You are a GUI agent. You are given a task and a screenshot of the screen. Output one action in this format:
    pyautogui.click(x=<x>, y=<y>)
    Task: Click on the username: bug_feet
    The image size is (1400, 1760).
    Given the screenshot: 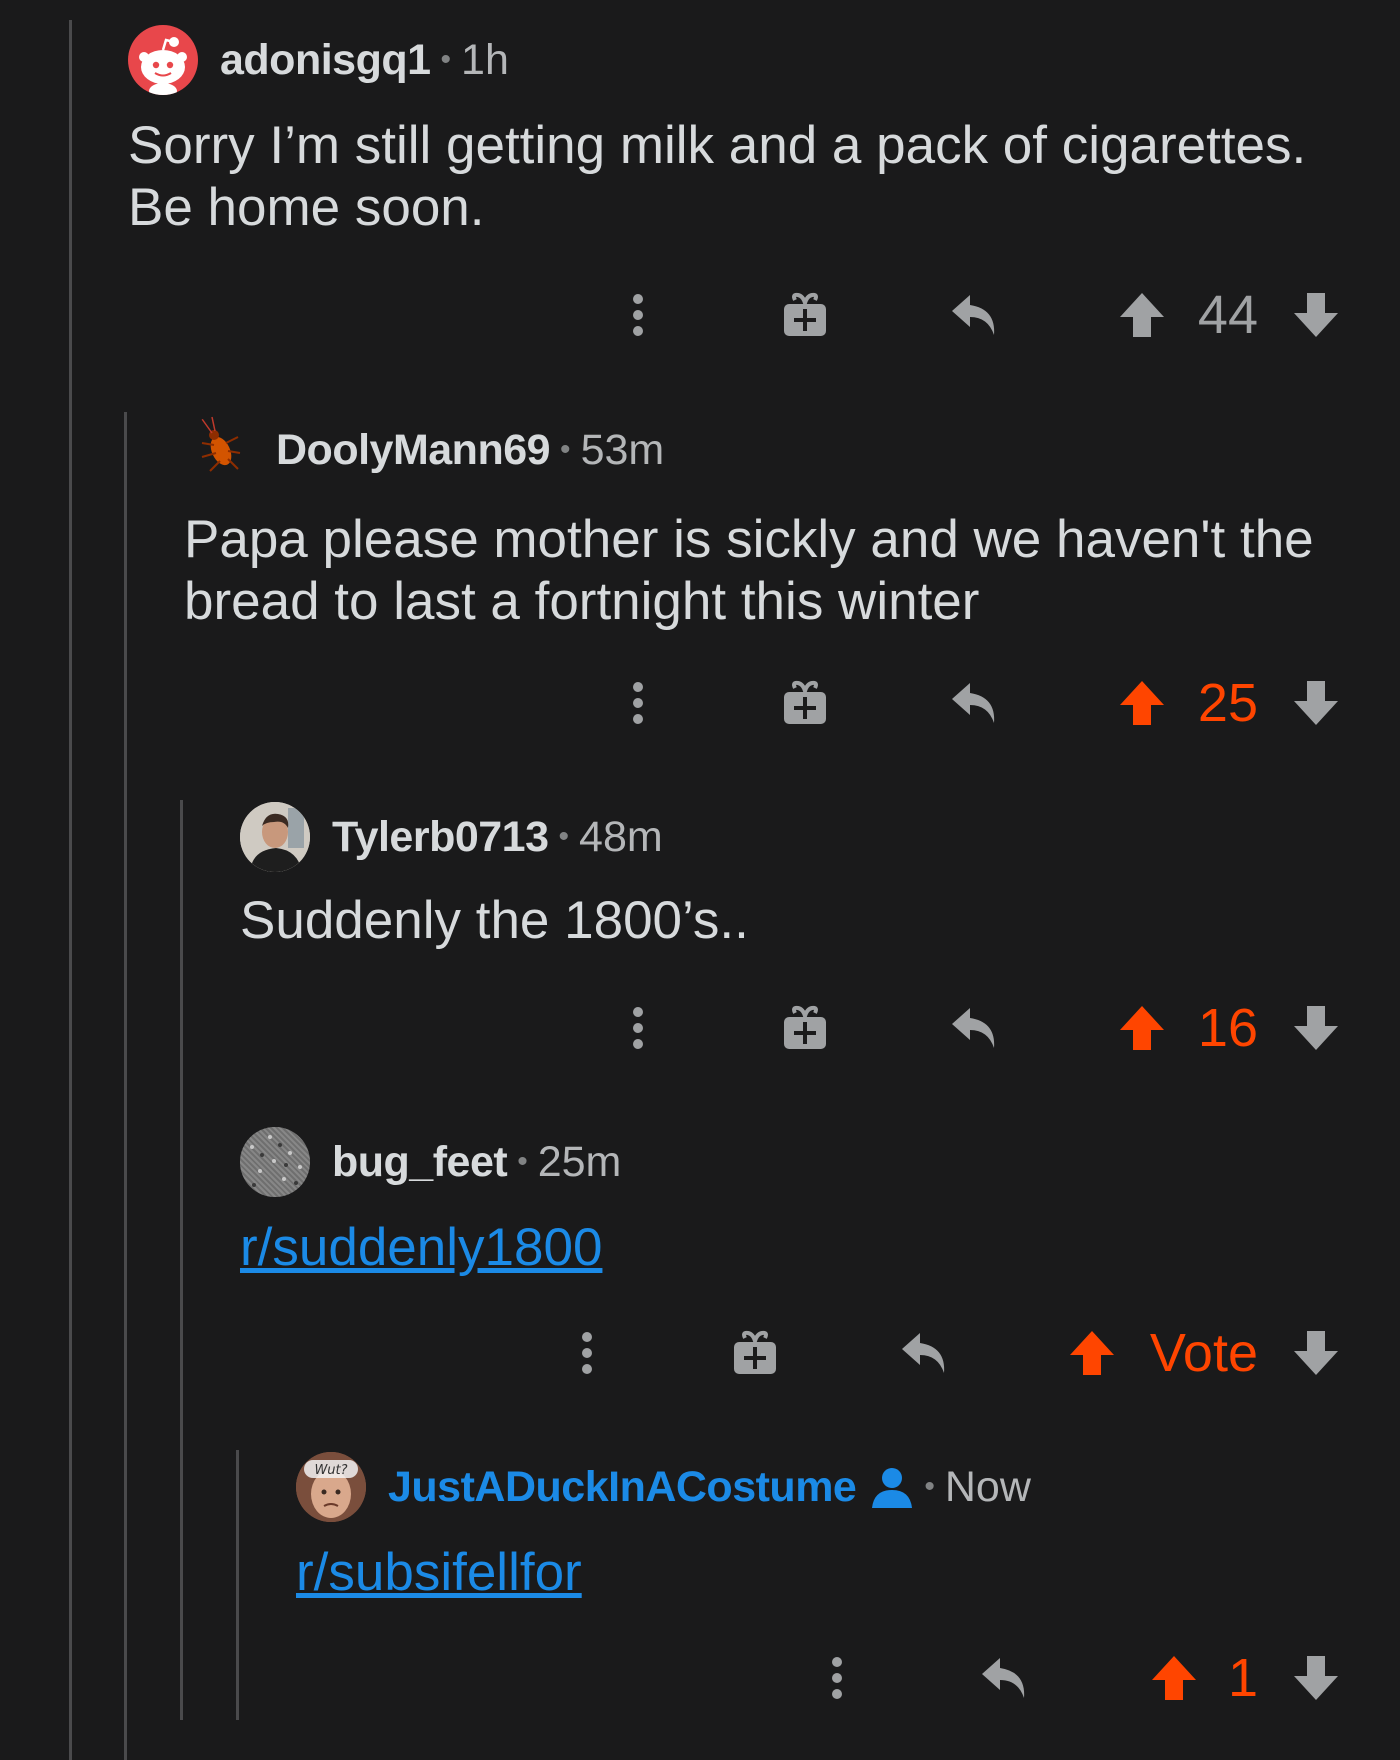 What is the action you would take?
    pyautogui.click(x=420, y=1162)
    